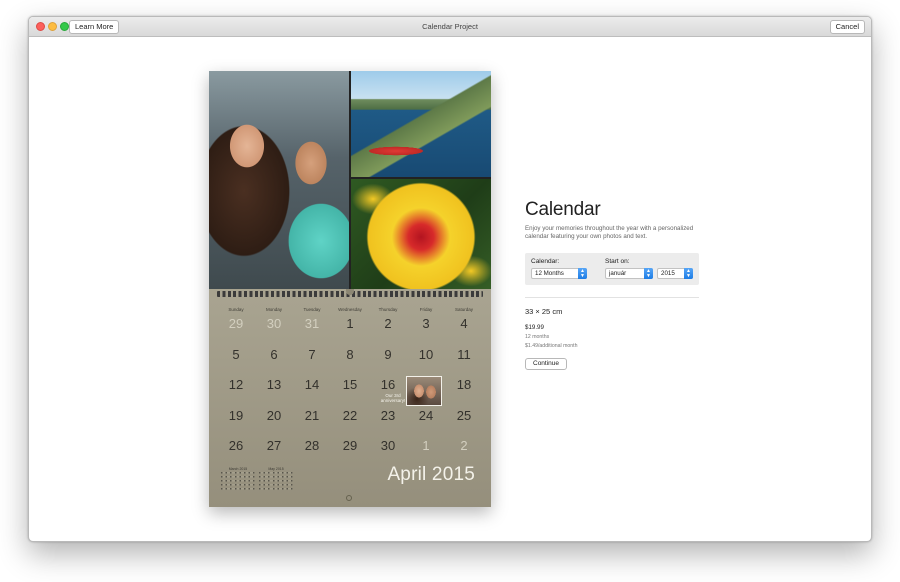  I want to click on start-month-select: január ▲ ▼, so click(629, 273).